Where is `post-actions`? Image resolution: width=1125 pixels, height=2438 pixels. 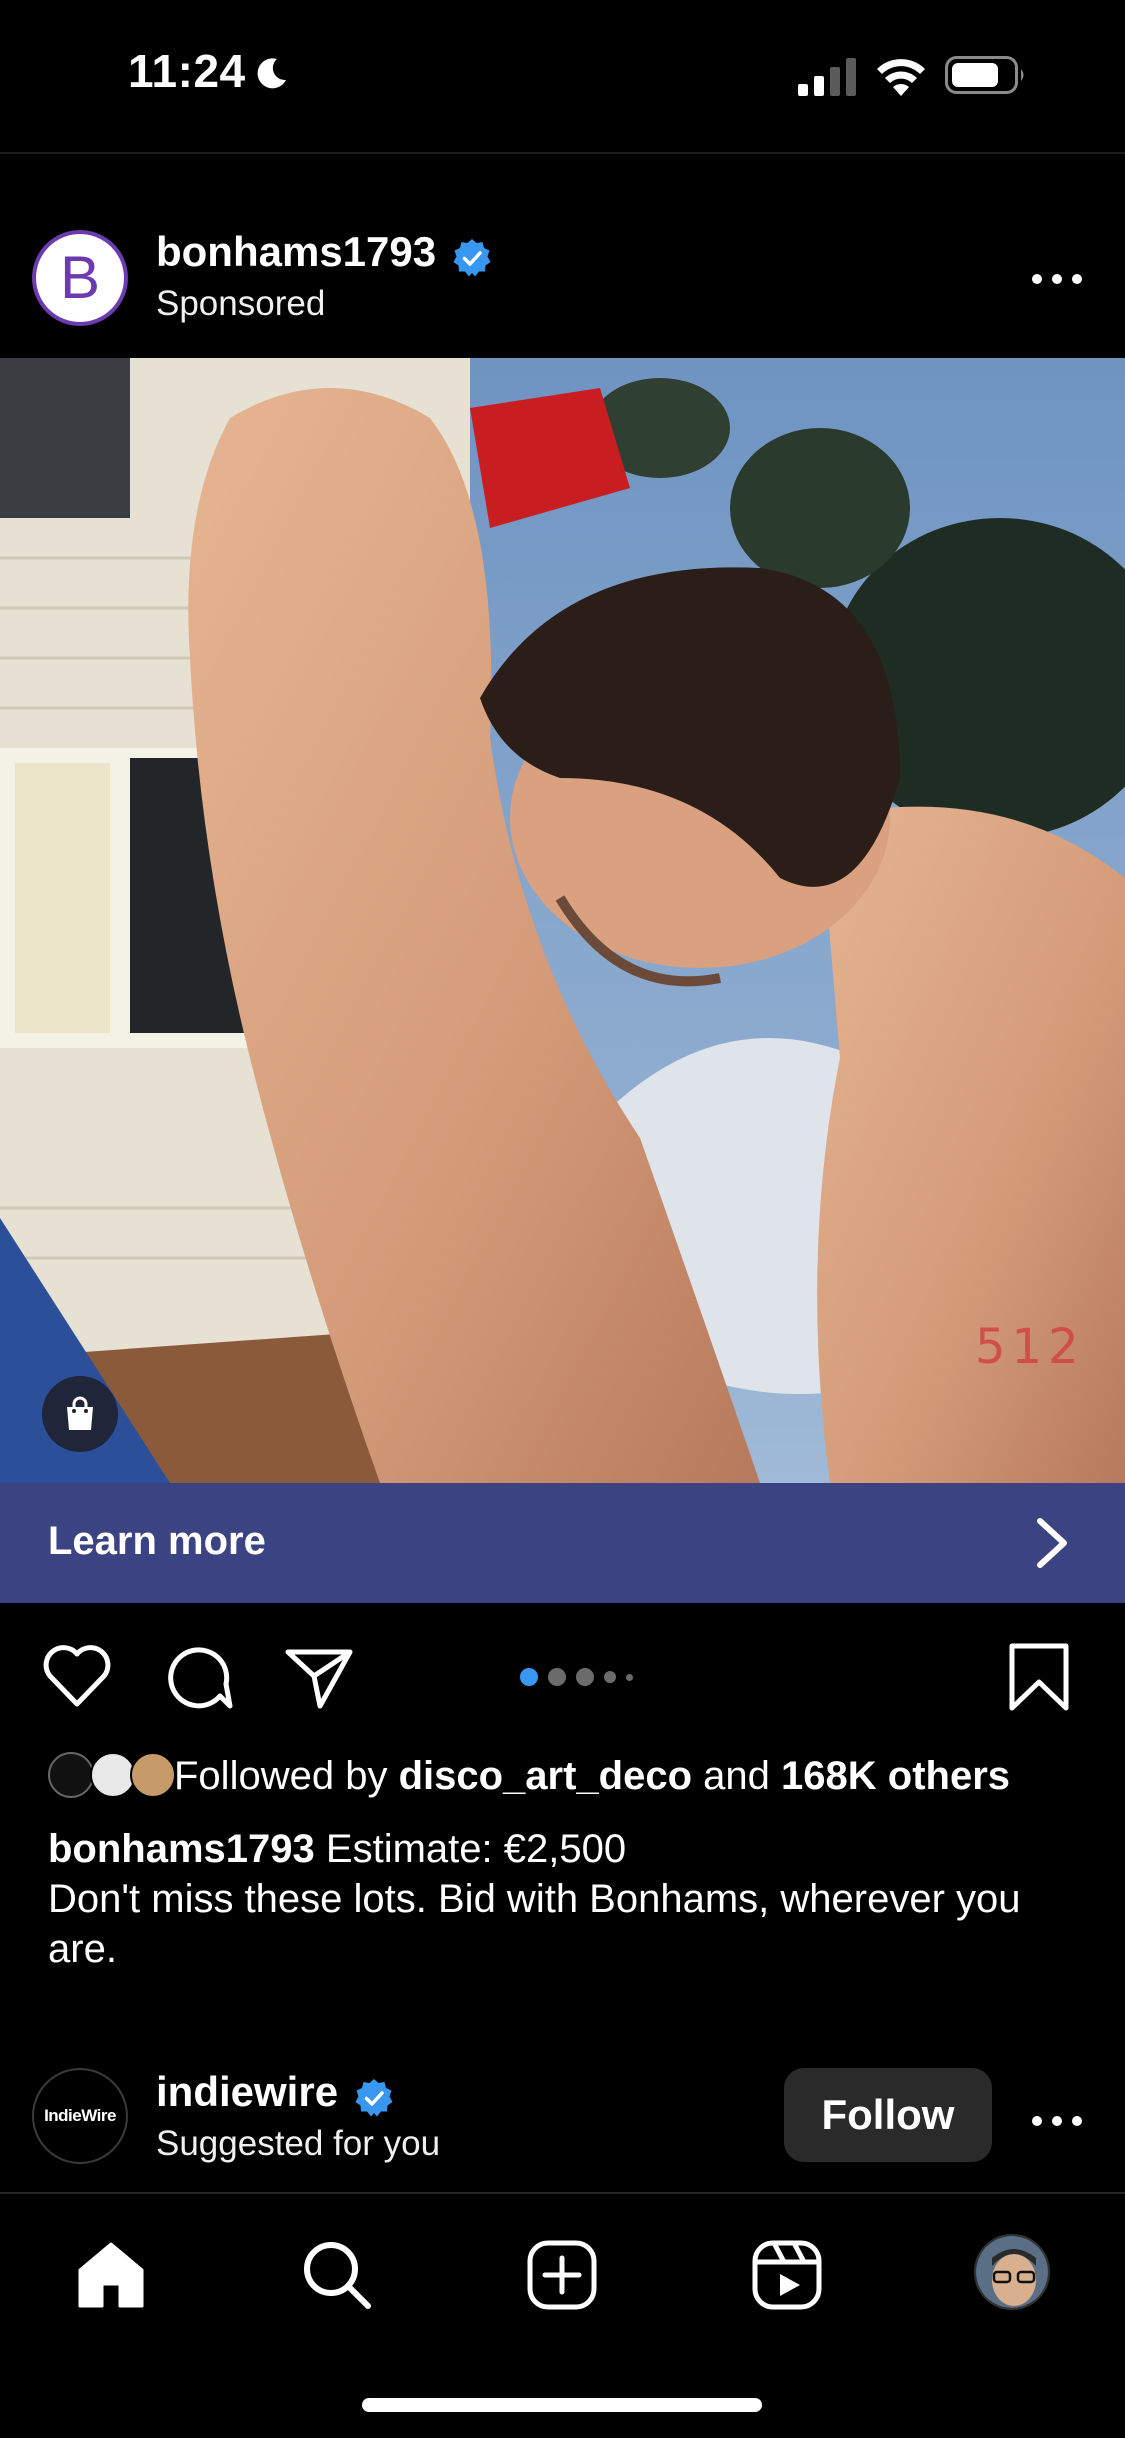
post-actions is located at coordinates (562, 1680).